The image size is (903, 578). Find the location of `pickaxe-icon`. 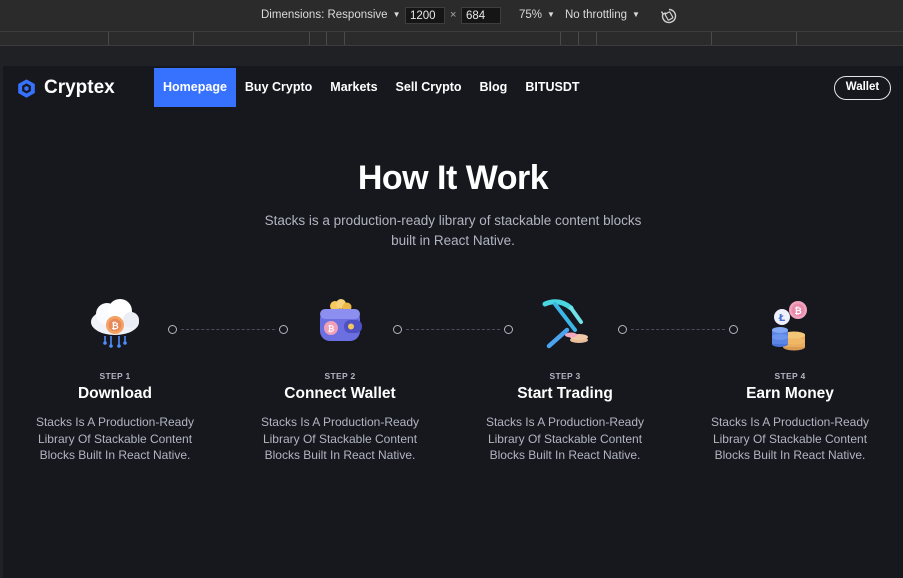

pickaxe-icon is located at coordinates (565, 324).